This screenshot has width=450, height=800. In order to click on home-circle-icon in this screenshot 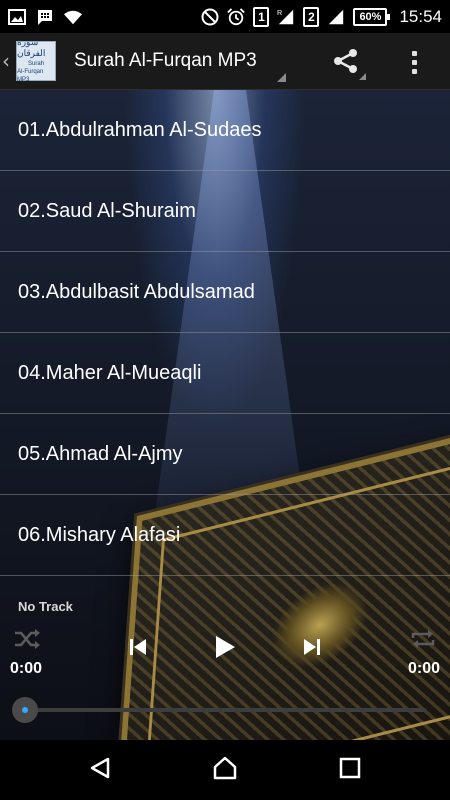, I will do `click(225, 770)`.